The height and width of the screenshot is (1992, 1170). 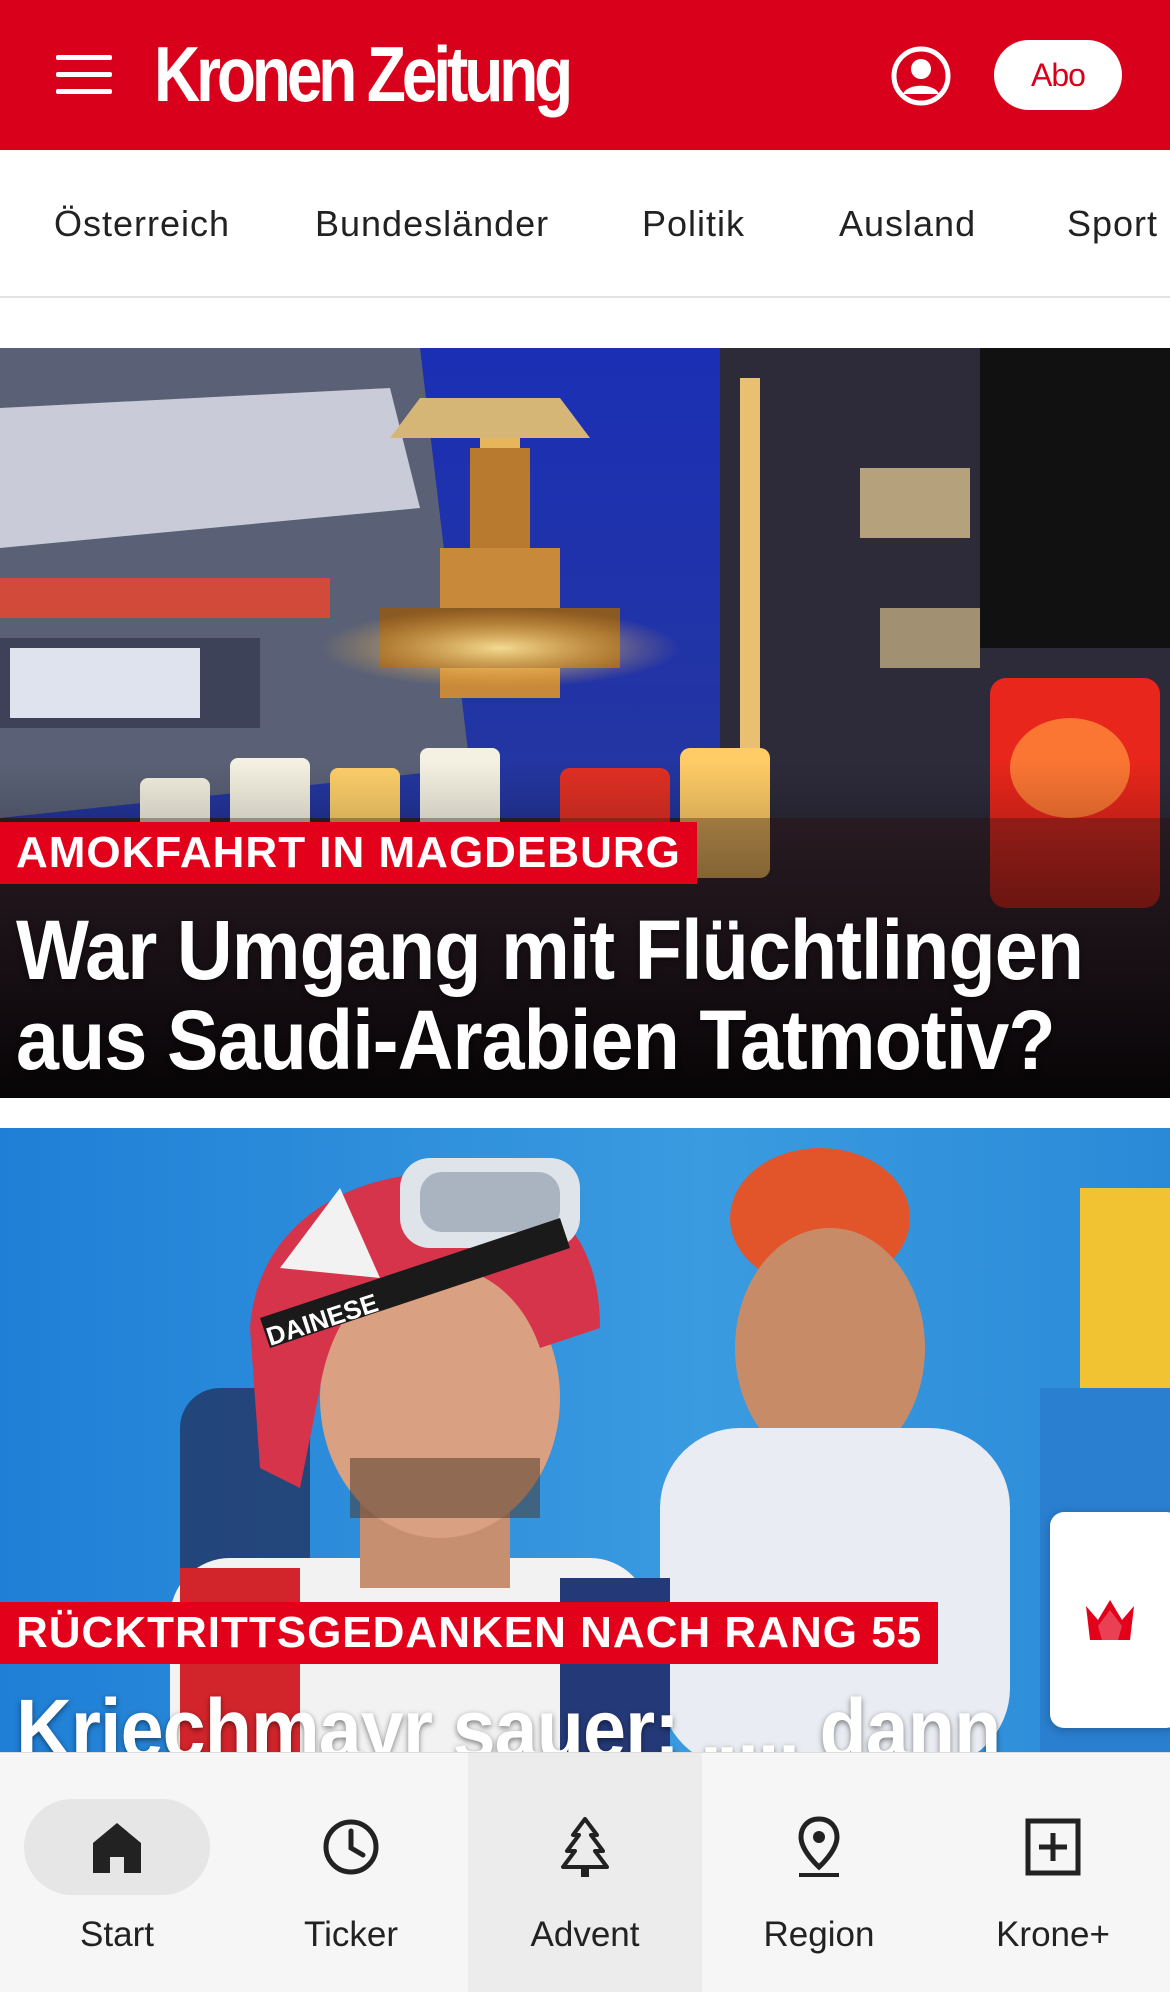 I want to click on bottom-nav-region: Region, so click(x=819, y=1872).